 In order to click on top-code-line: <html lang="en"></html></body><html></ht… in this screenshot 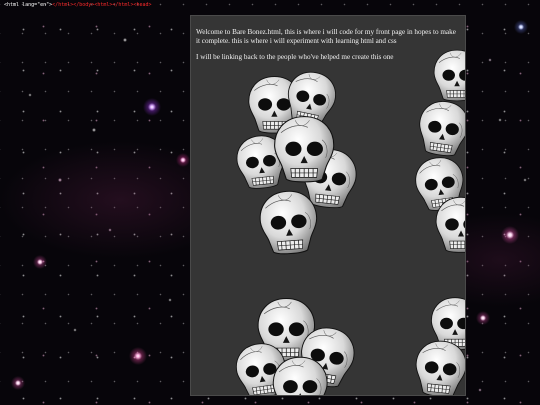, I will do `click(78, 5)`.